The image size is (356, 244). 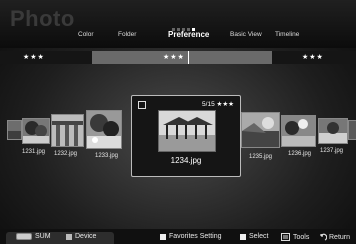 I want to click on select-label: Select, so click(x=259, y=236).